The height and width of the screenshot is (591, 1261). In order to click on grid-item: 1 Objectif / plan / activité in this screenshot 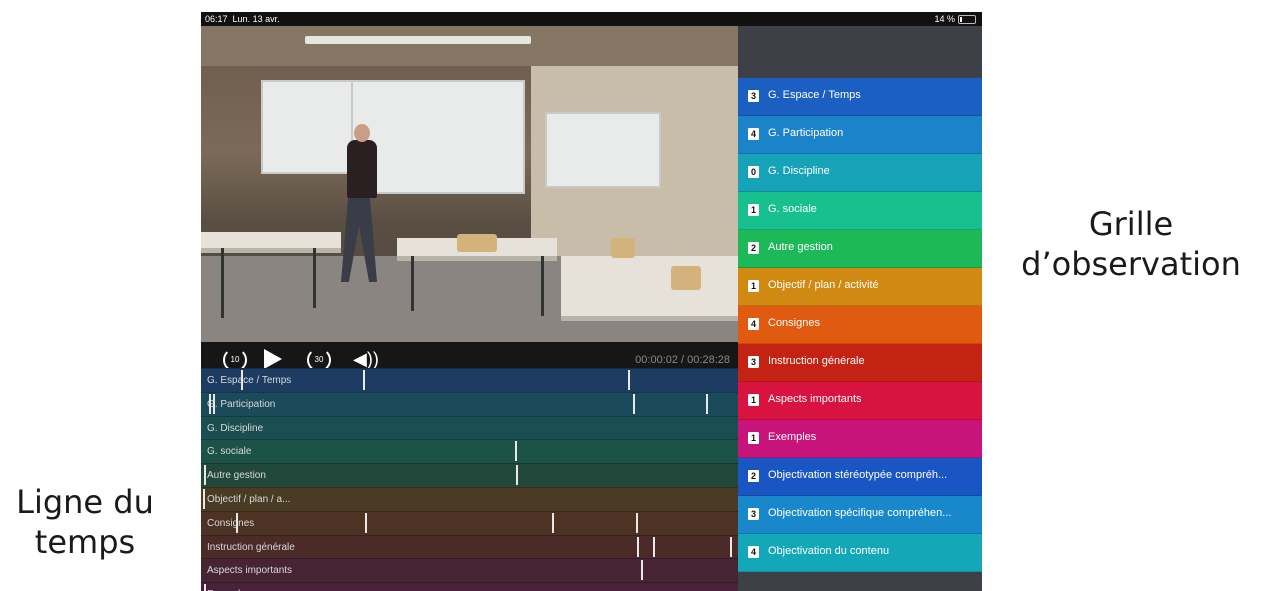, I will do `click(860, 287)`.